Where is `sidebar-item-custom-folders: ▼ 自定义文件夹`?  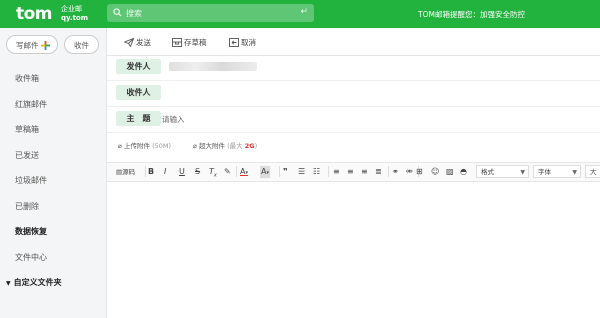 sidebar-item-custom-folders: ▼ 自定义文件夹 is located at coordinates (34, 282).